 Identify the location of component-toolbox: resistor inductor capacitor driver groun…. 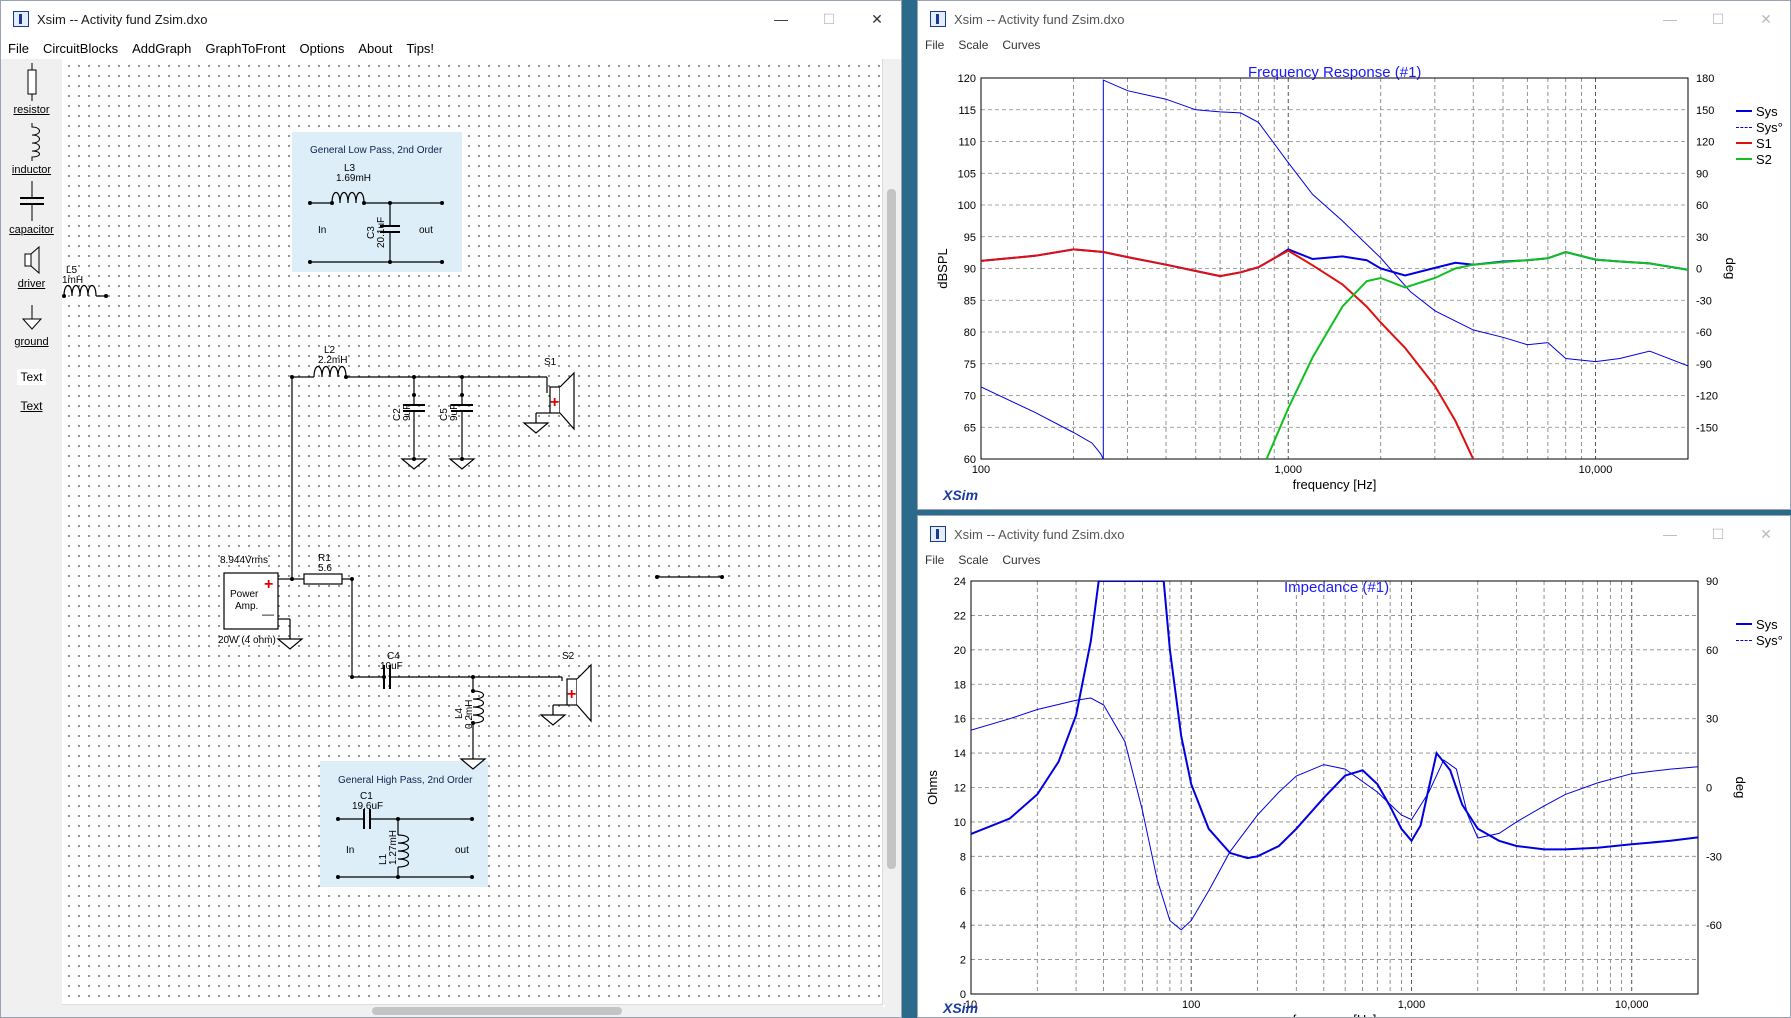
(32, 538).